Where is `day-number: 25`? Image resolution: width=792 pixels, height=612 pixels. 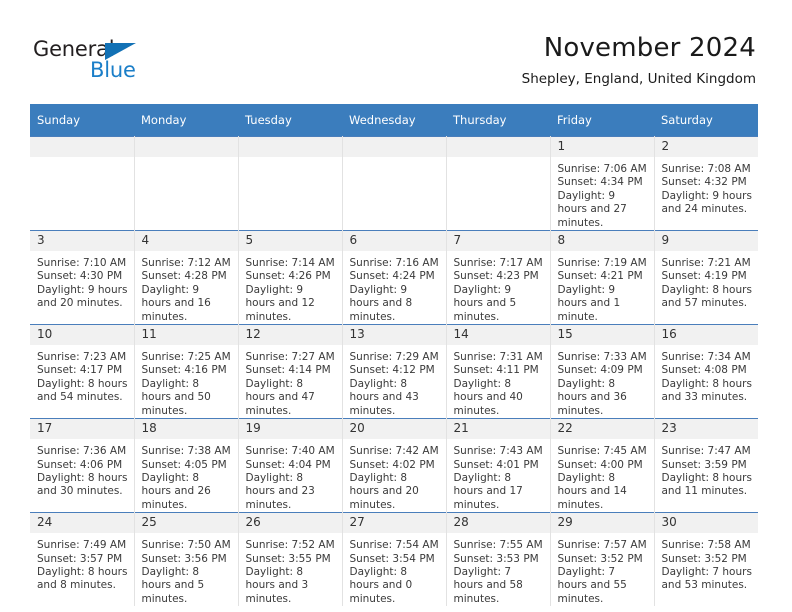
day-number: 25 is located at coordinates (186, 524).